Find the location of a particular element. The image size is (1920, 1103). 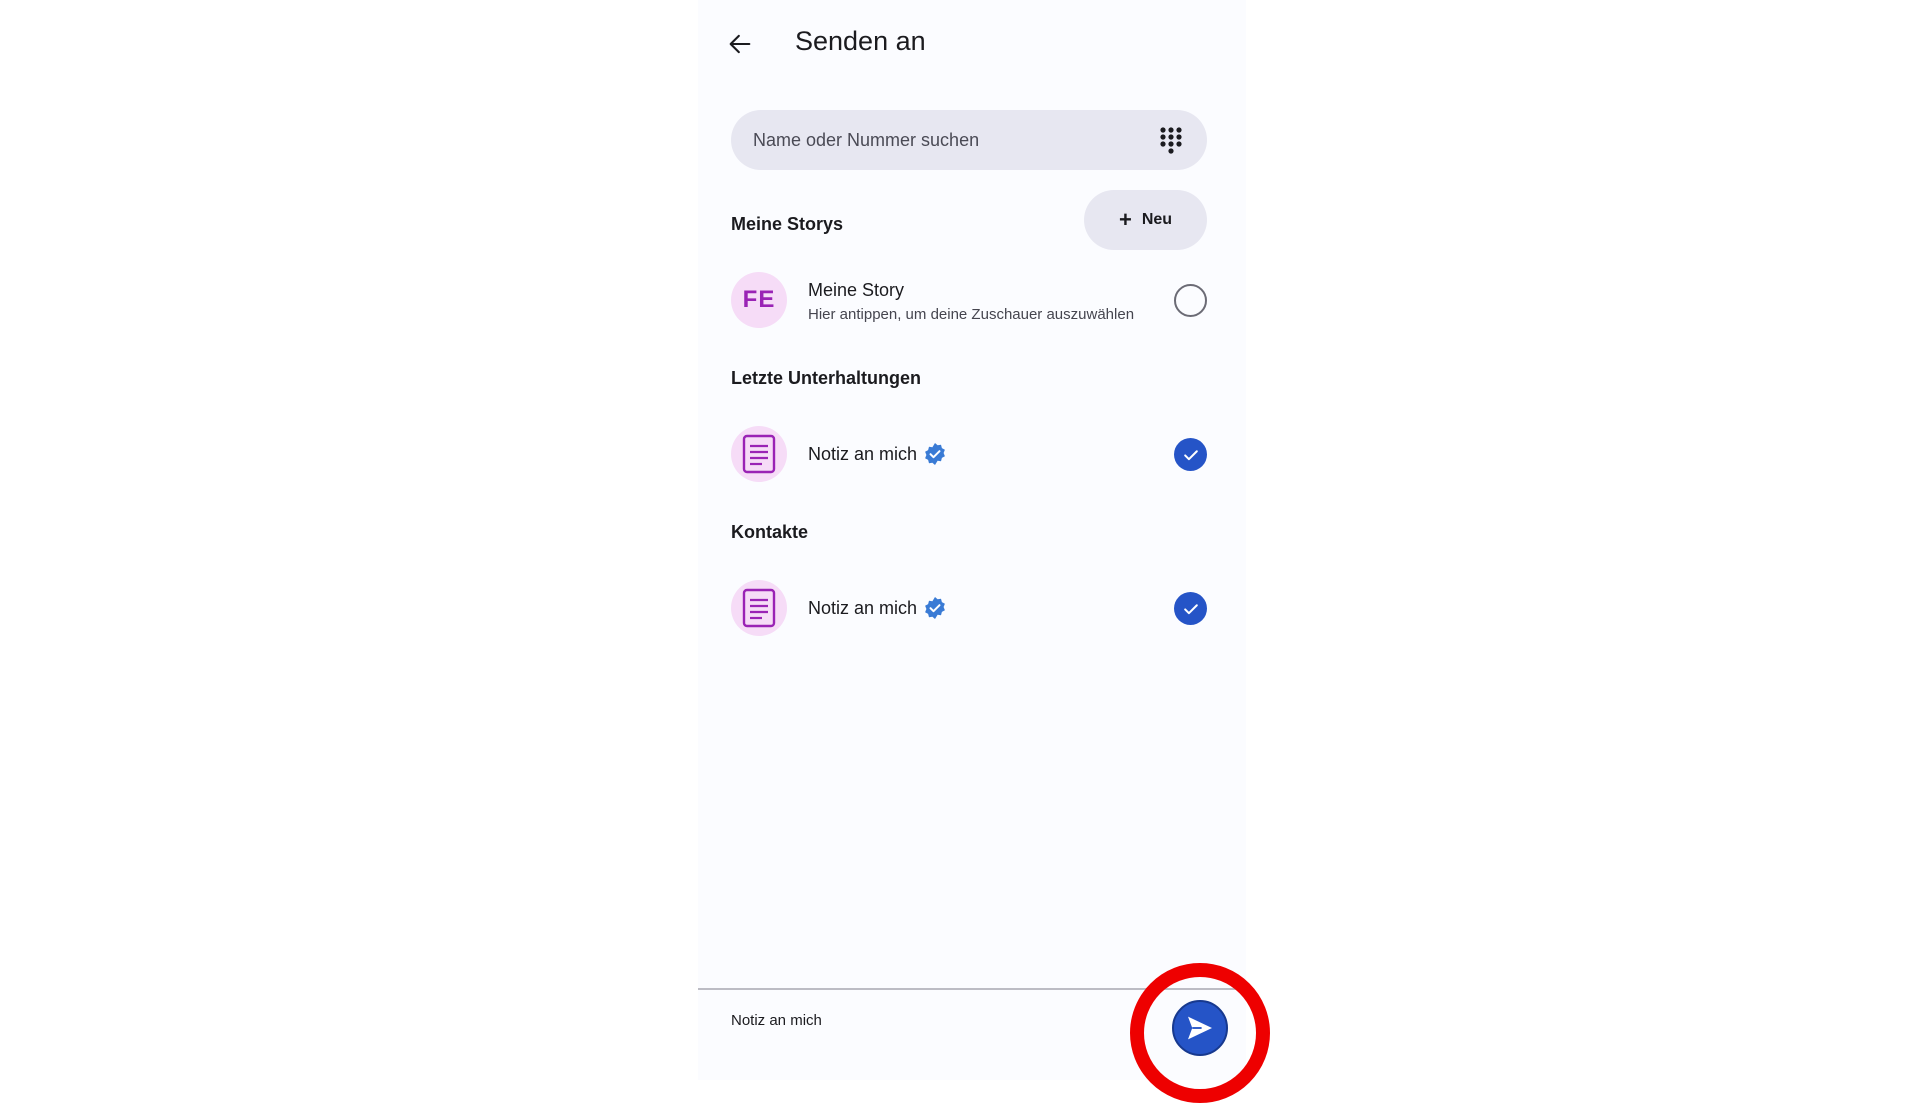

page-title: Senden an is located at coordinates (860, 41).